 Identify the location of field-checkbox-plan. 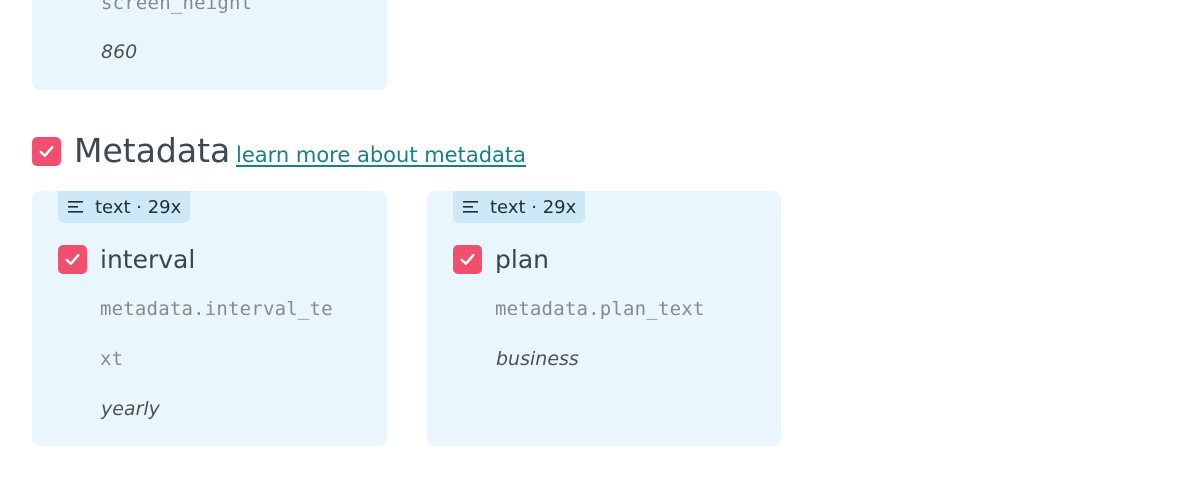
(467, 259).